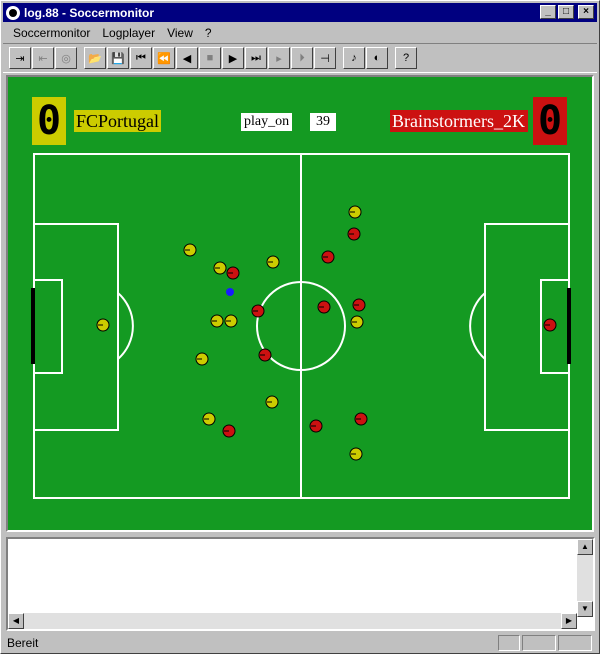 This screenshot has height=654, width=600. Describe the element at coordinates (586, 12) in the screenshot. I see `close-button: ×` at that location.